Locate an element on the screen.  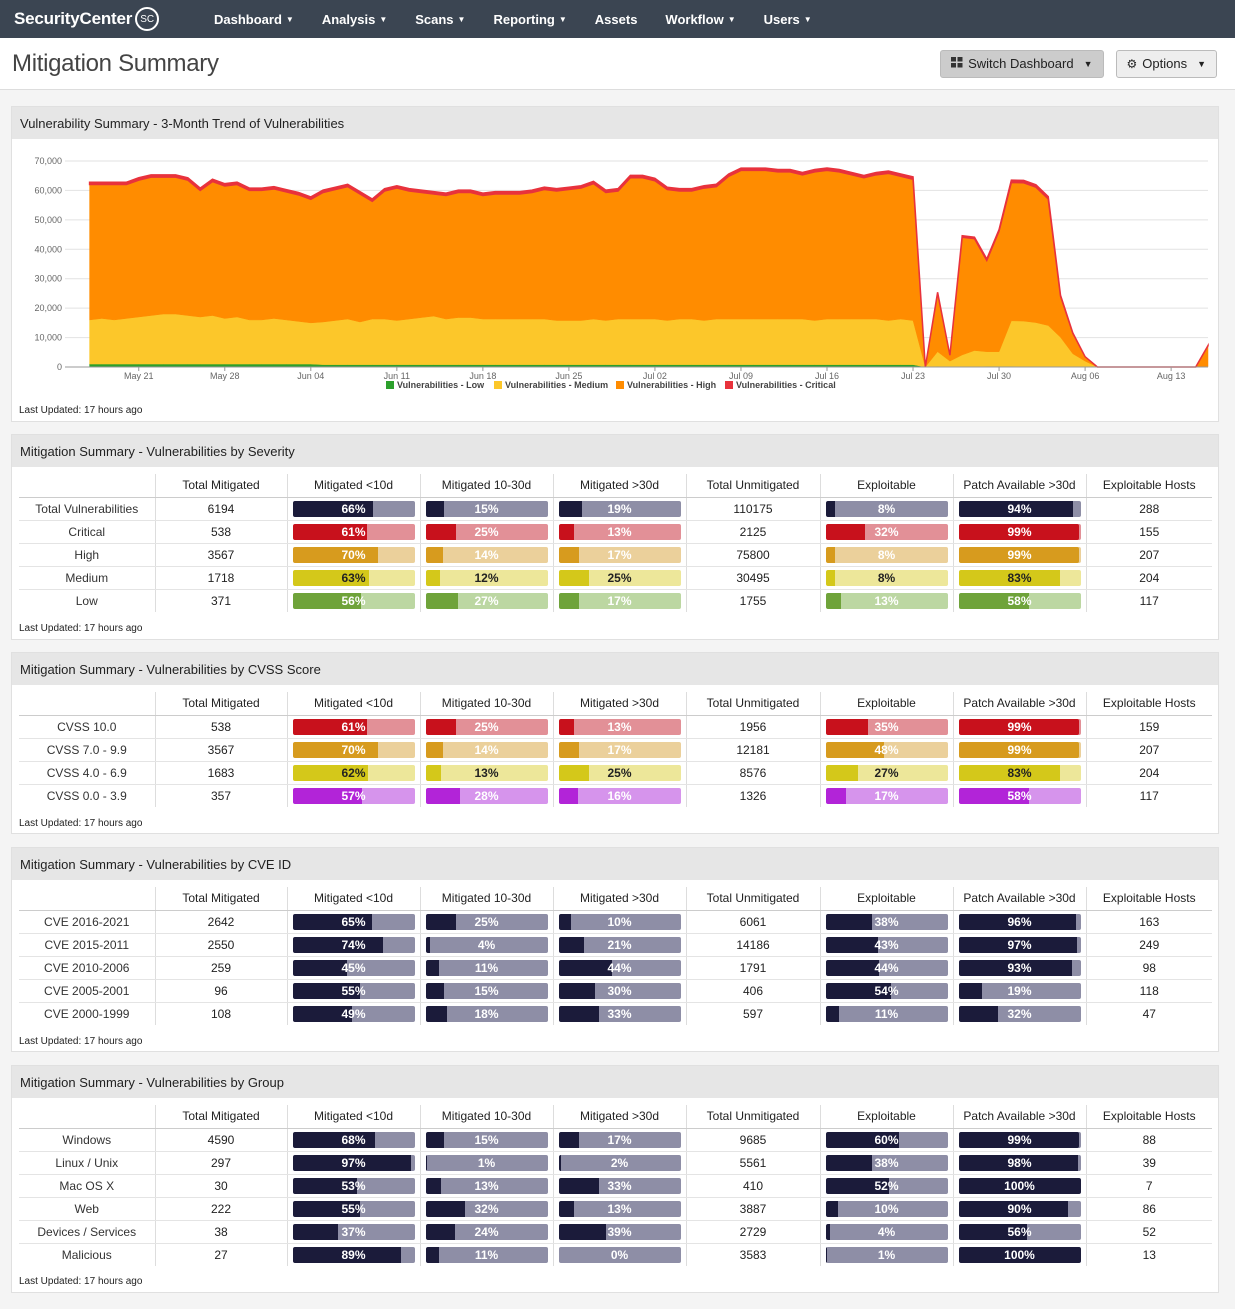
progress-cell: 99% is located at coordinates (1019, 555).